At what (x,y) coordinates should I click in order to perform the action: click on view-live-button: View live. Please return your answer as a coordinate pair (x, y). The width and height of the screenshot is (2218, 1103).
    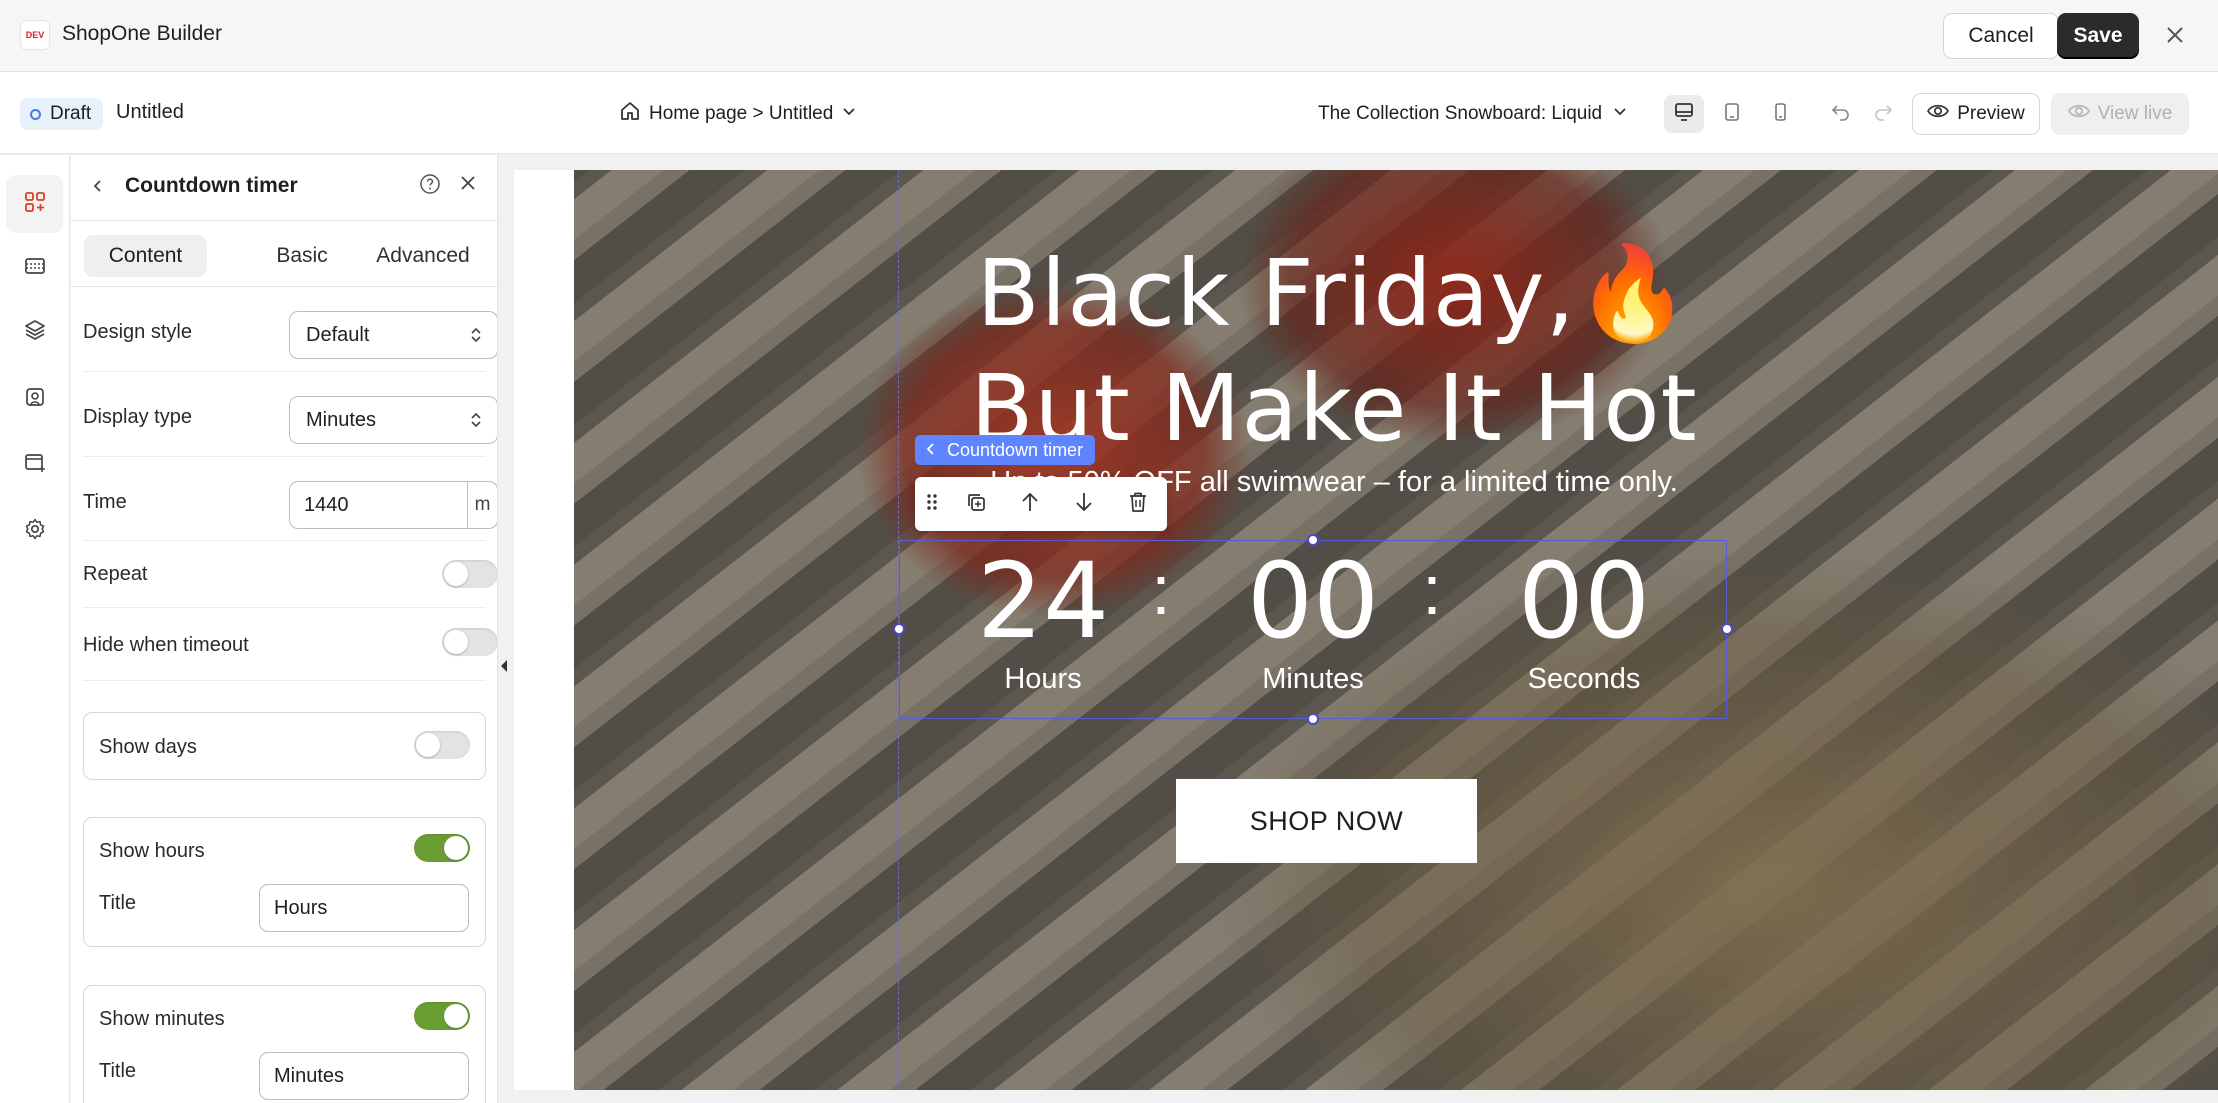
    Looking at the image, I should click on (2120, 114).